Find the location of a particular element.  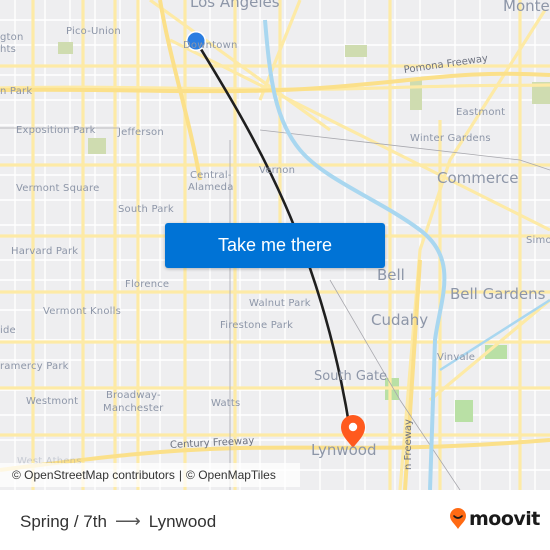

place-label: Jefferson is located at coordinates (141, 132).